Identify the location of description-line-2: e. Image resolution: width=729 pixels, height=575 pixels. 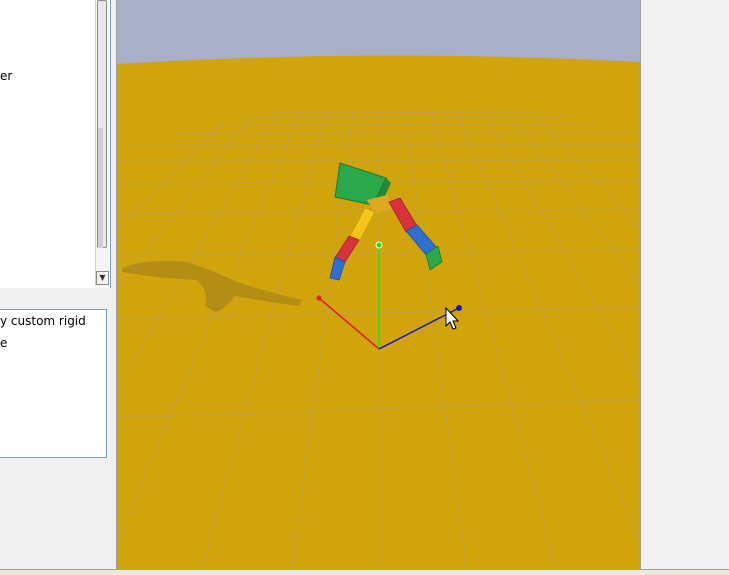
(4, 343).